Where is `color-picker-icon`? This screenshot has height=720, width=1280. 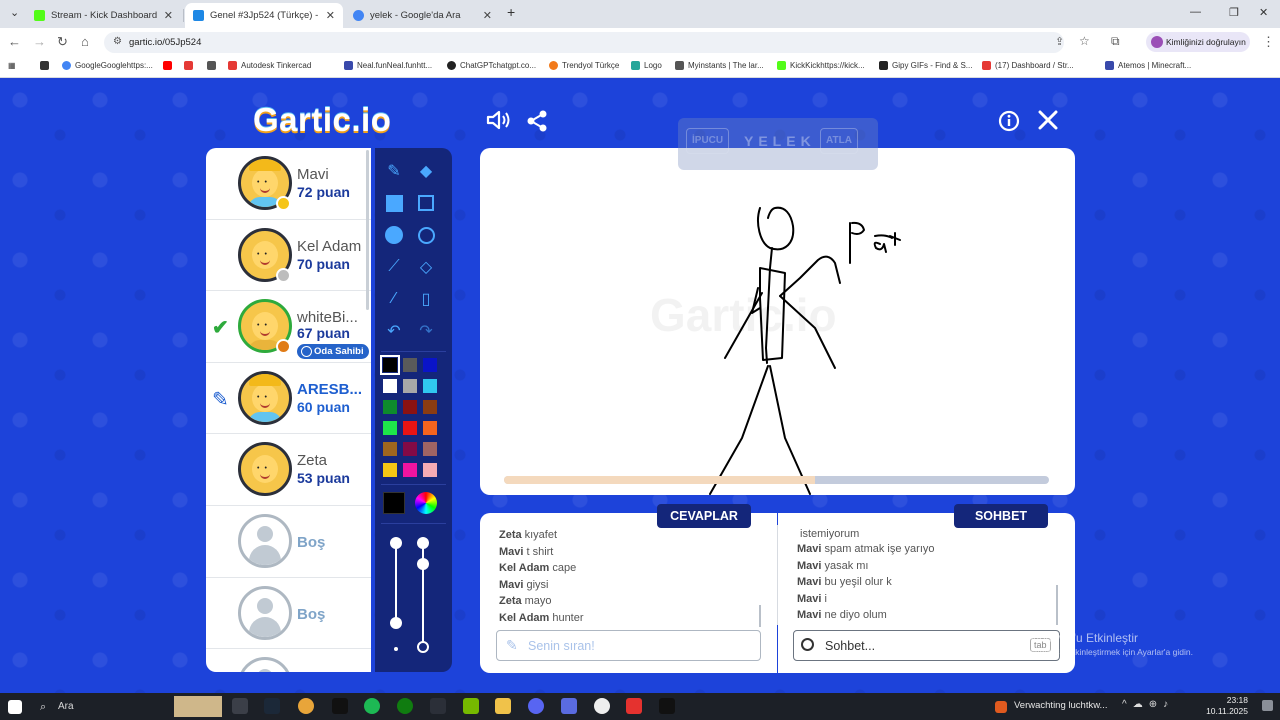
color-picker-icon is located at coordinates (426, 503).